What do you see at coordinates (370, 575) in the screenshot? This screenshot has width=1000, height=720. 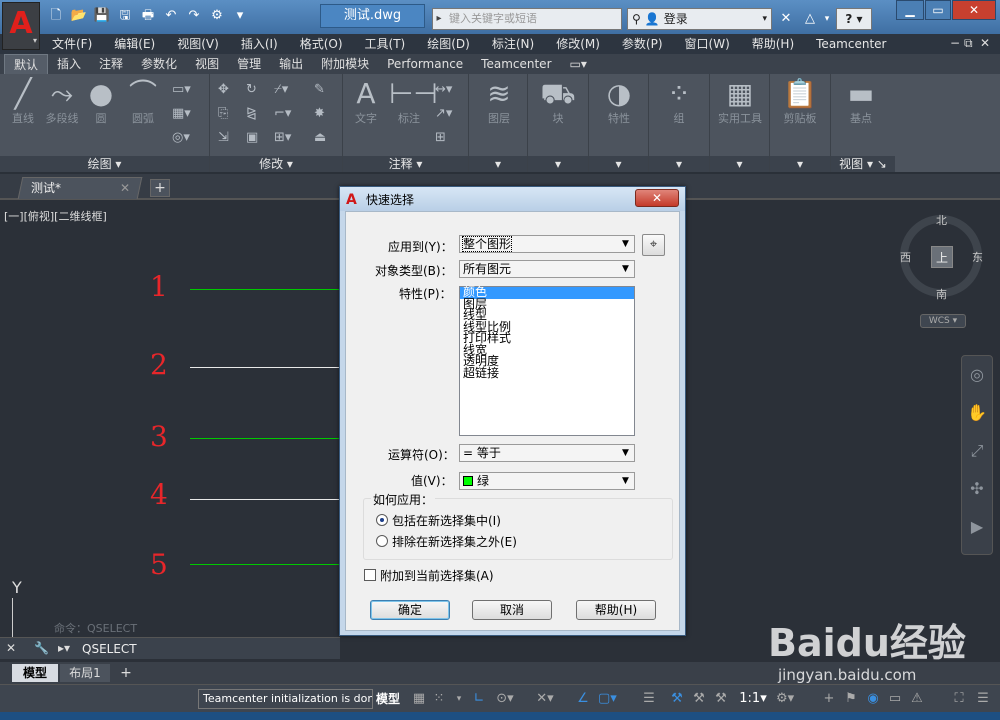 I see `append-checkbox` at bounding box center [370, 575].